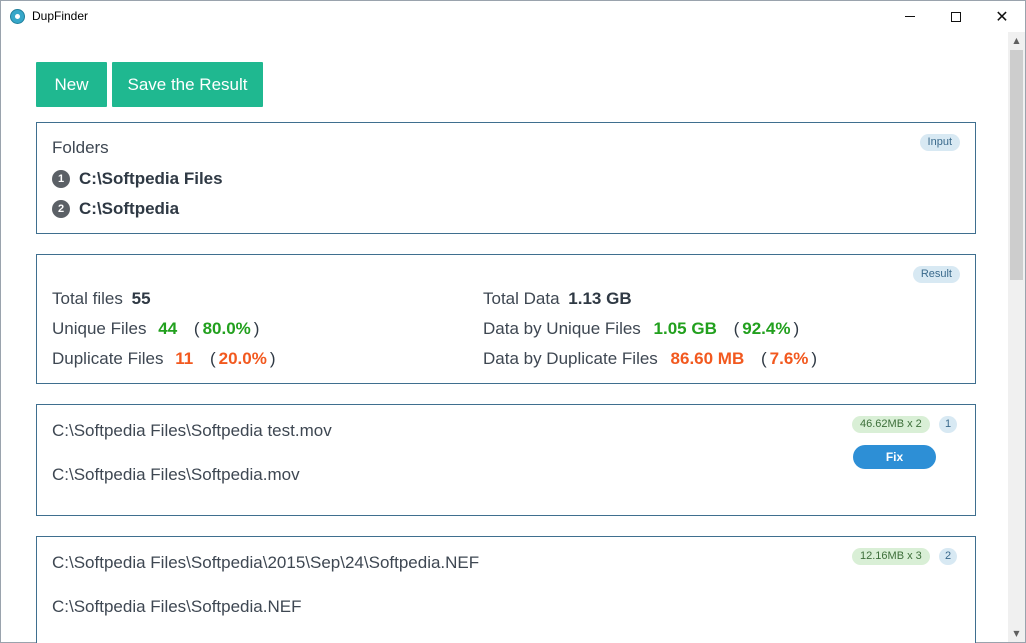 The height and width of the screenshot is (643, 1026). I want to click on total-files-stat: Total files 55, so click(101, 299).